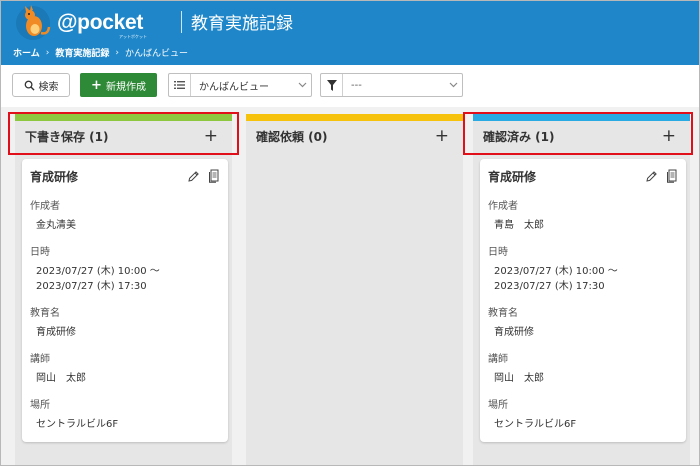  Describe the element at coordinates (354, 136) in the screenshot. I see `column-header: 確認依頼 (0) +` at that location.